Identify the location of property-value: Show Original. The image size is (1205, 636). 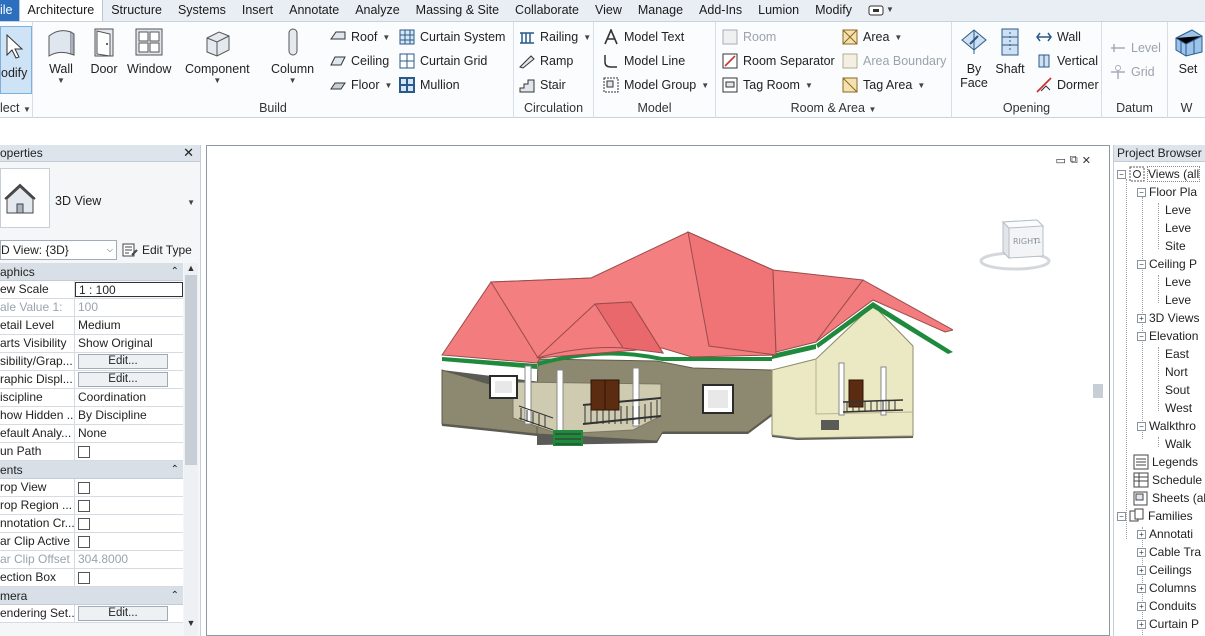
(129, 343).